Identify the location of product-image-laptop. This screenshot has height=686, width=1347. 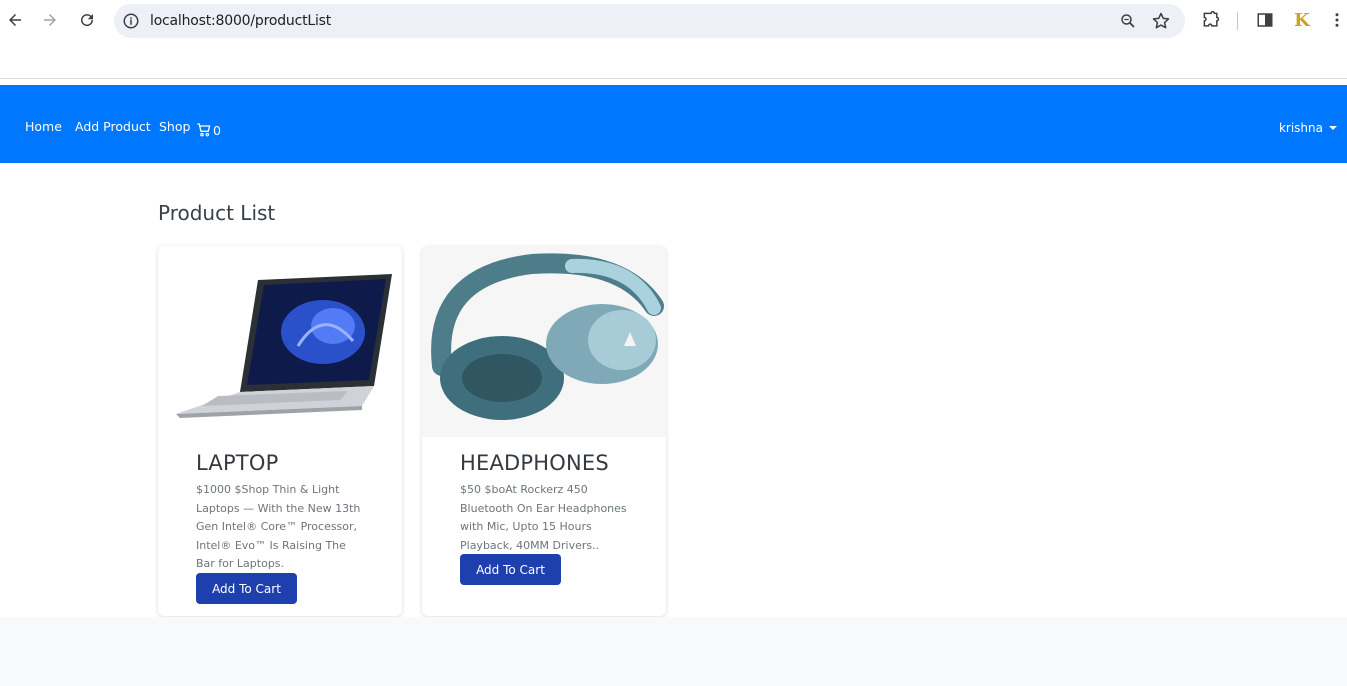
(280, 341).